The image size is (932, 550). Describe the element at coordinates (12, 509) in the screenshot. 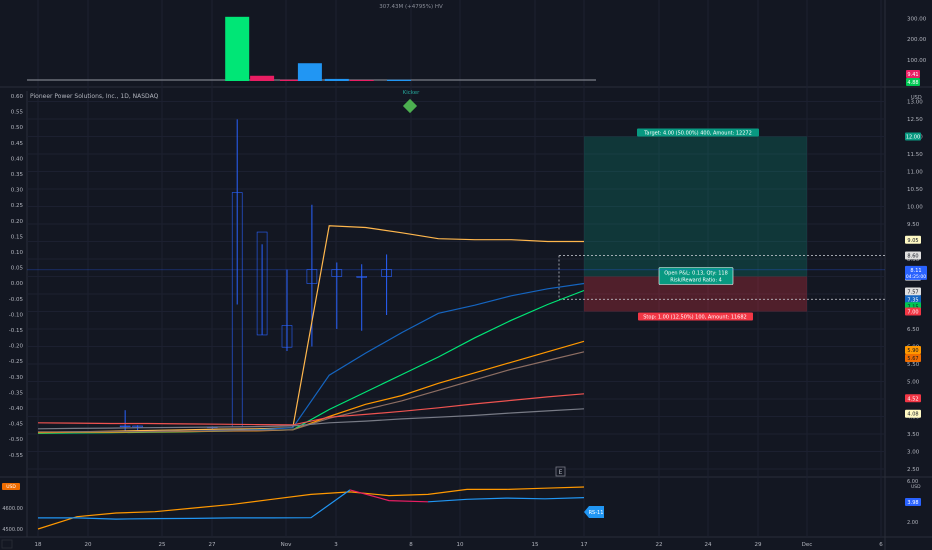

I see `lower-left-tick: 4600.00` at that location.